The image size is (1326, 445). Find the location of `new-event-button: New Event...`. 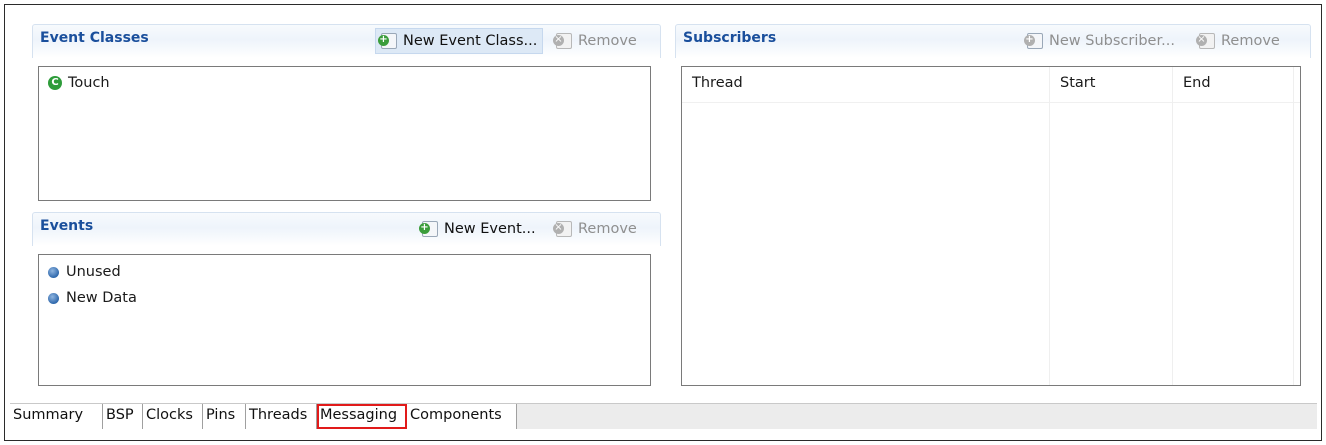

new-event-button: New Event... is located at coordinates (479, 229).